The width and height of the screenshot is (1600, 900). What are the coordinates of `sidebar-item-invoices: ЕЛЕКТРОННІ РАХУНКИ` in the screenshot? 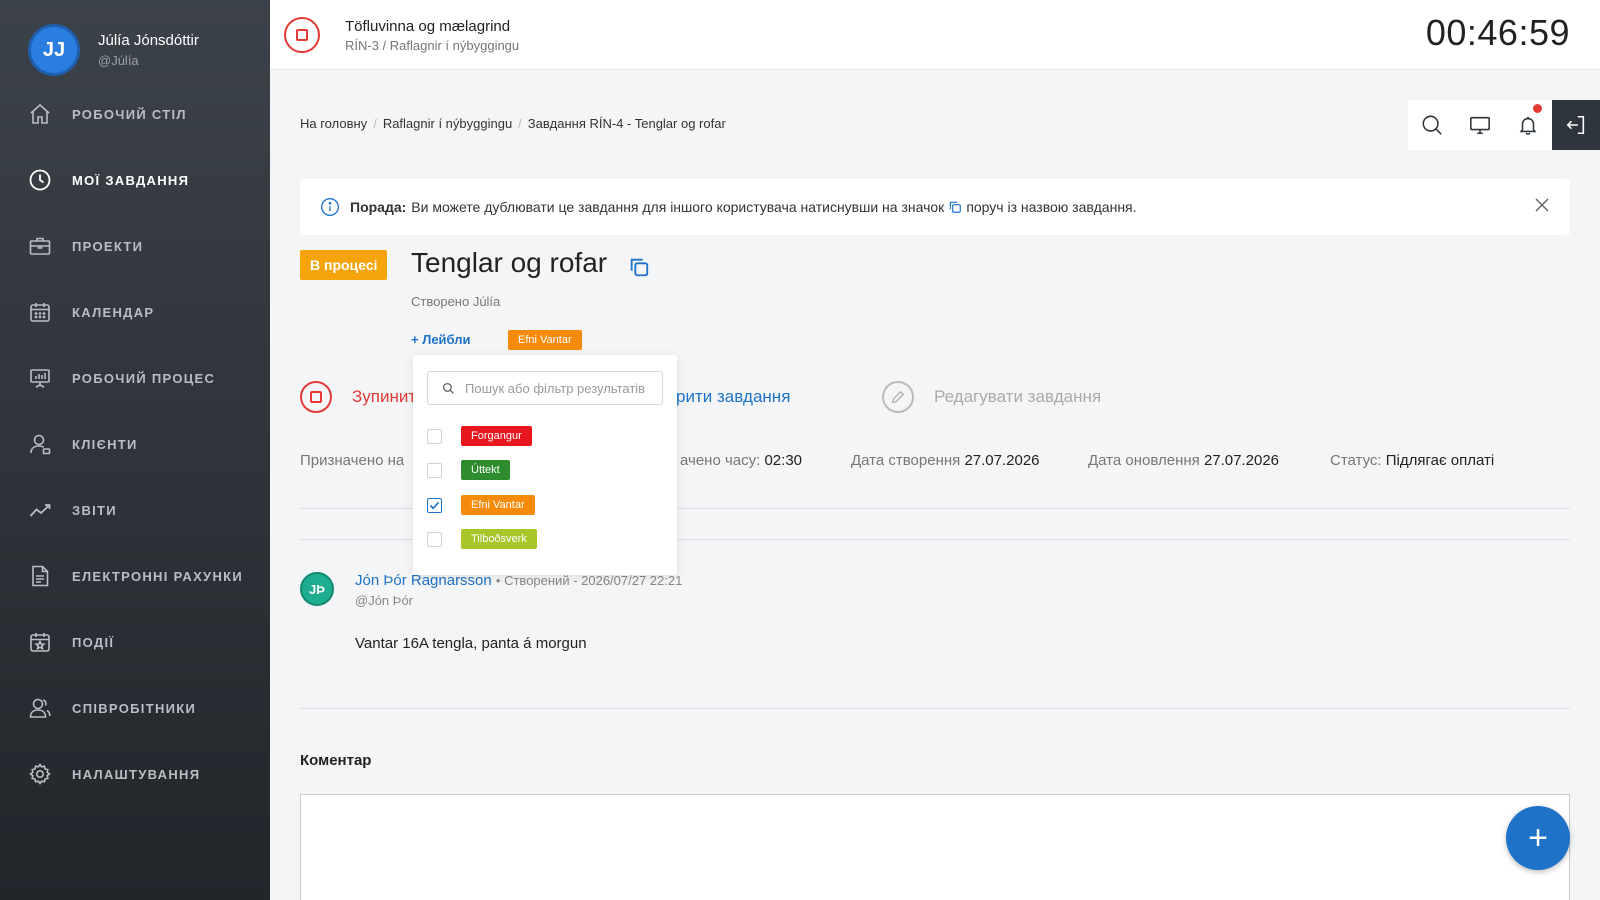 It's located at (135, 576).